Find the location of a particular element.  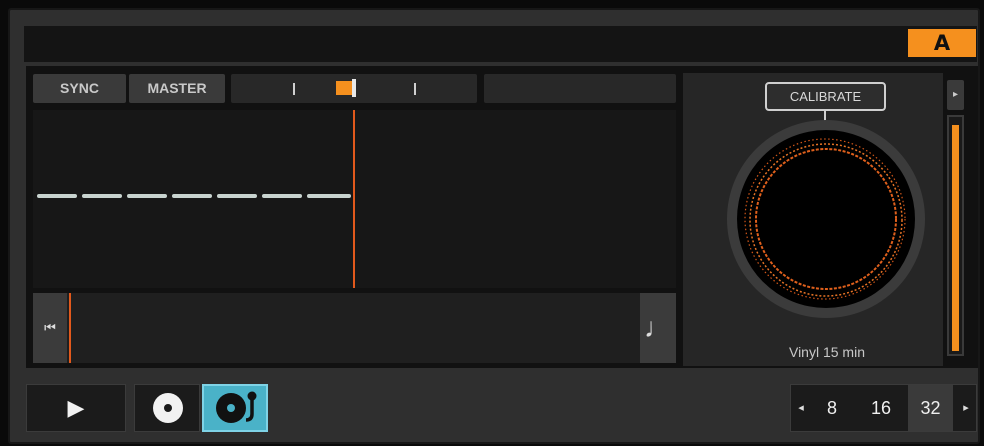

level-meter-fill is located at coordinates (955, 238).